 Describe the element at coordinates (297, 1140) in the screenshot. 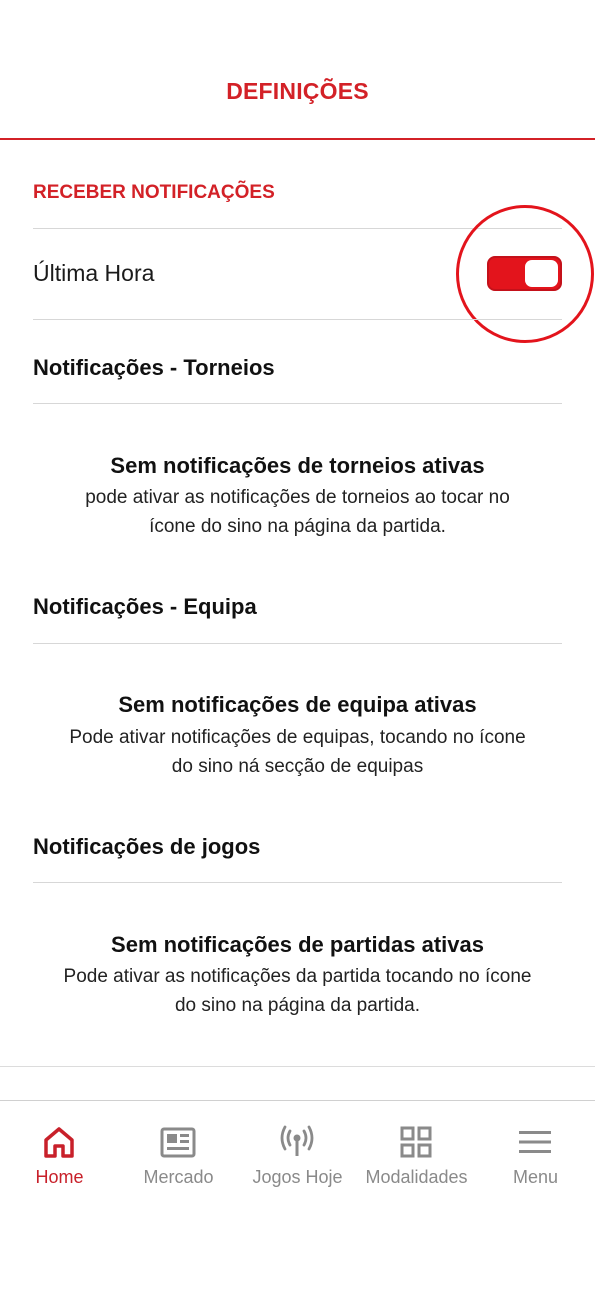

I see `broadcast-icon` at that location.